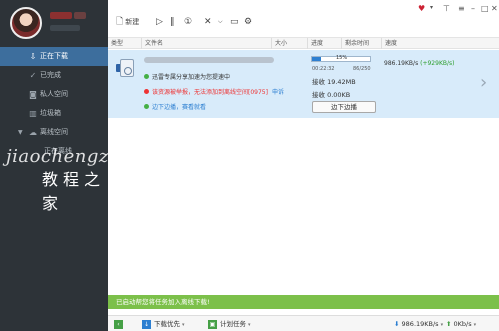 This screenshot has width=499, height=331. I want to click on sidebar-item-offline: ▼ ☁ 离线空间, so click(54, 132).